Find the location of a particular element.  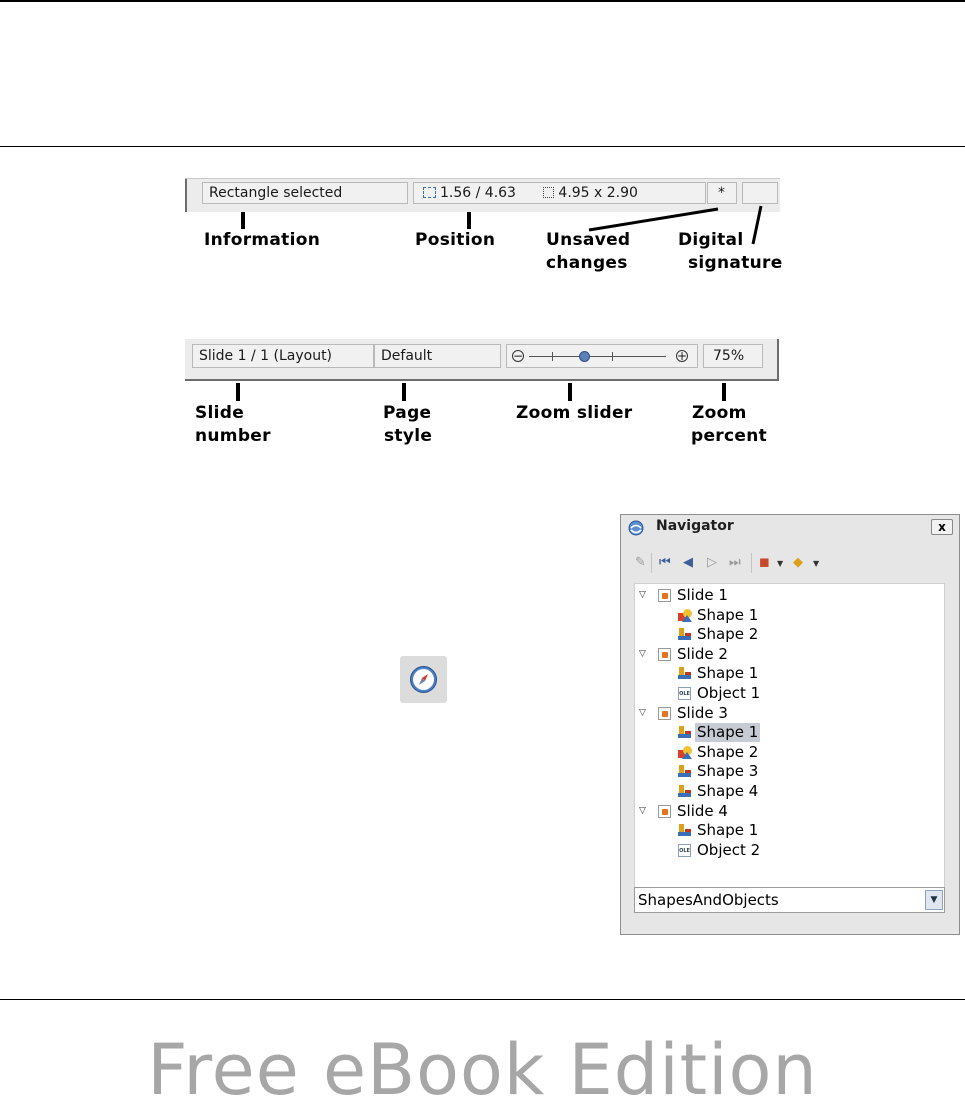

zoom-slider-knob is located at coordinates (584, 356).